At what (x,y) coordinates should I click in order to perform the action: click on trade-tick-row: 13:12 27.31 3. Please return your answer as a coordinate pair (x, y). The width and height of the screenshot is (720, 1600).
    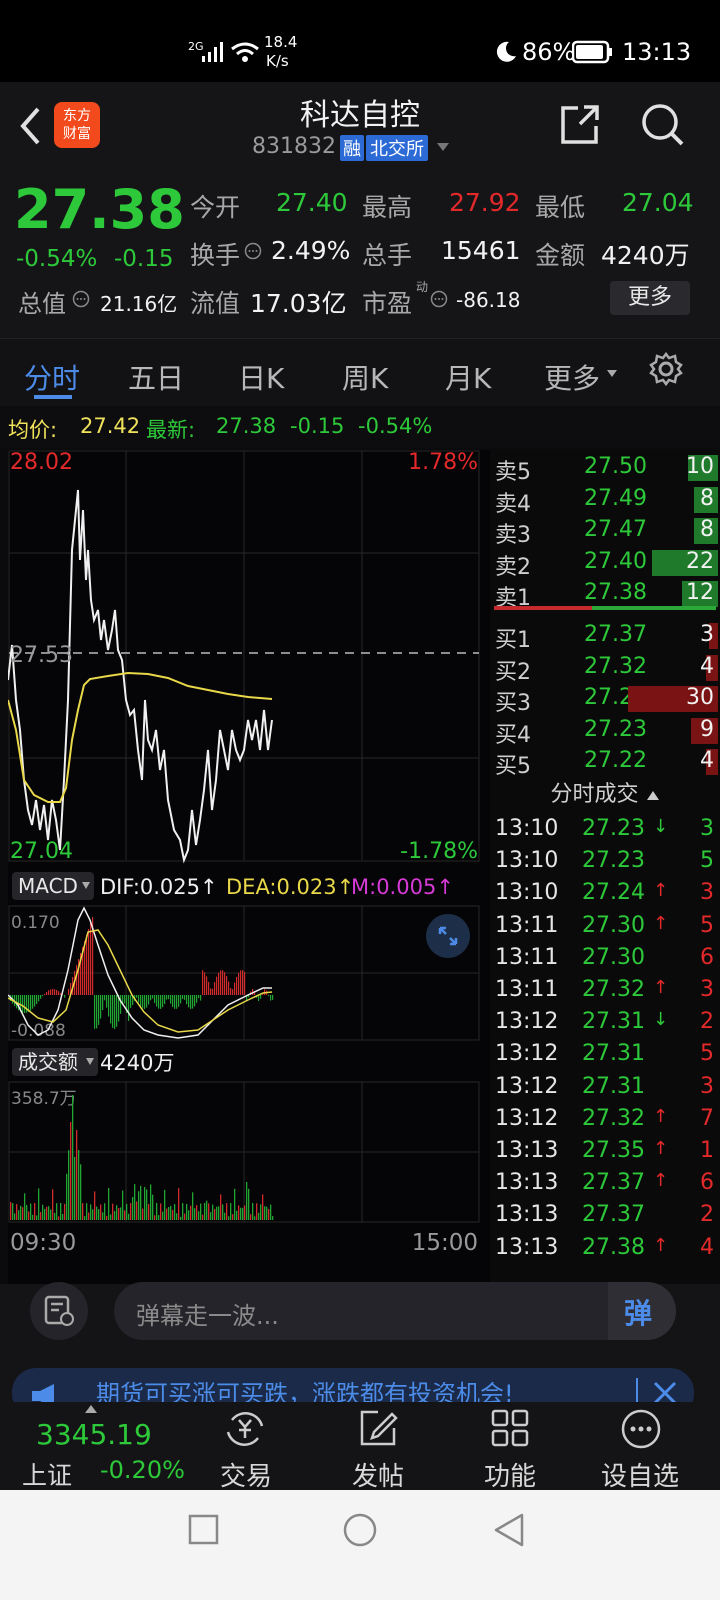
    Looking at the image, I should click on (605, 1088).